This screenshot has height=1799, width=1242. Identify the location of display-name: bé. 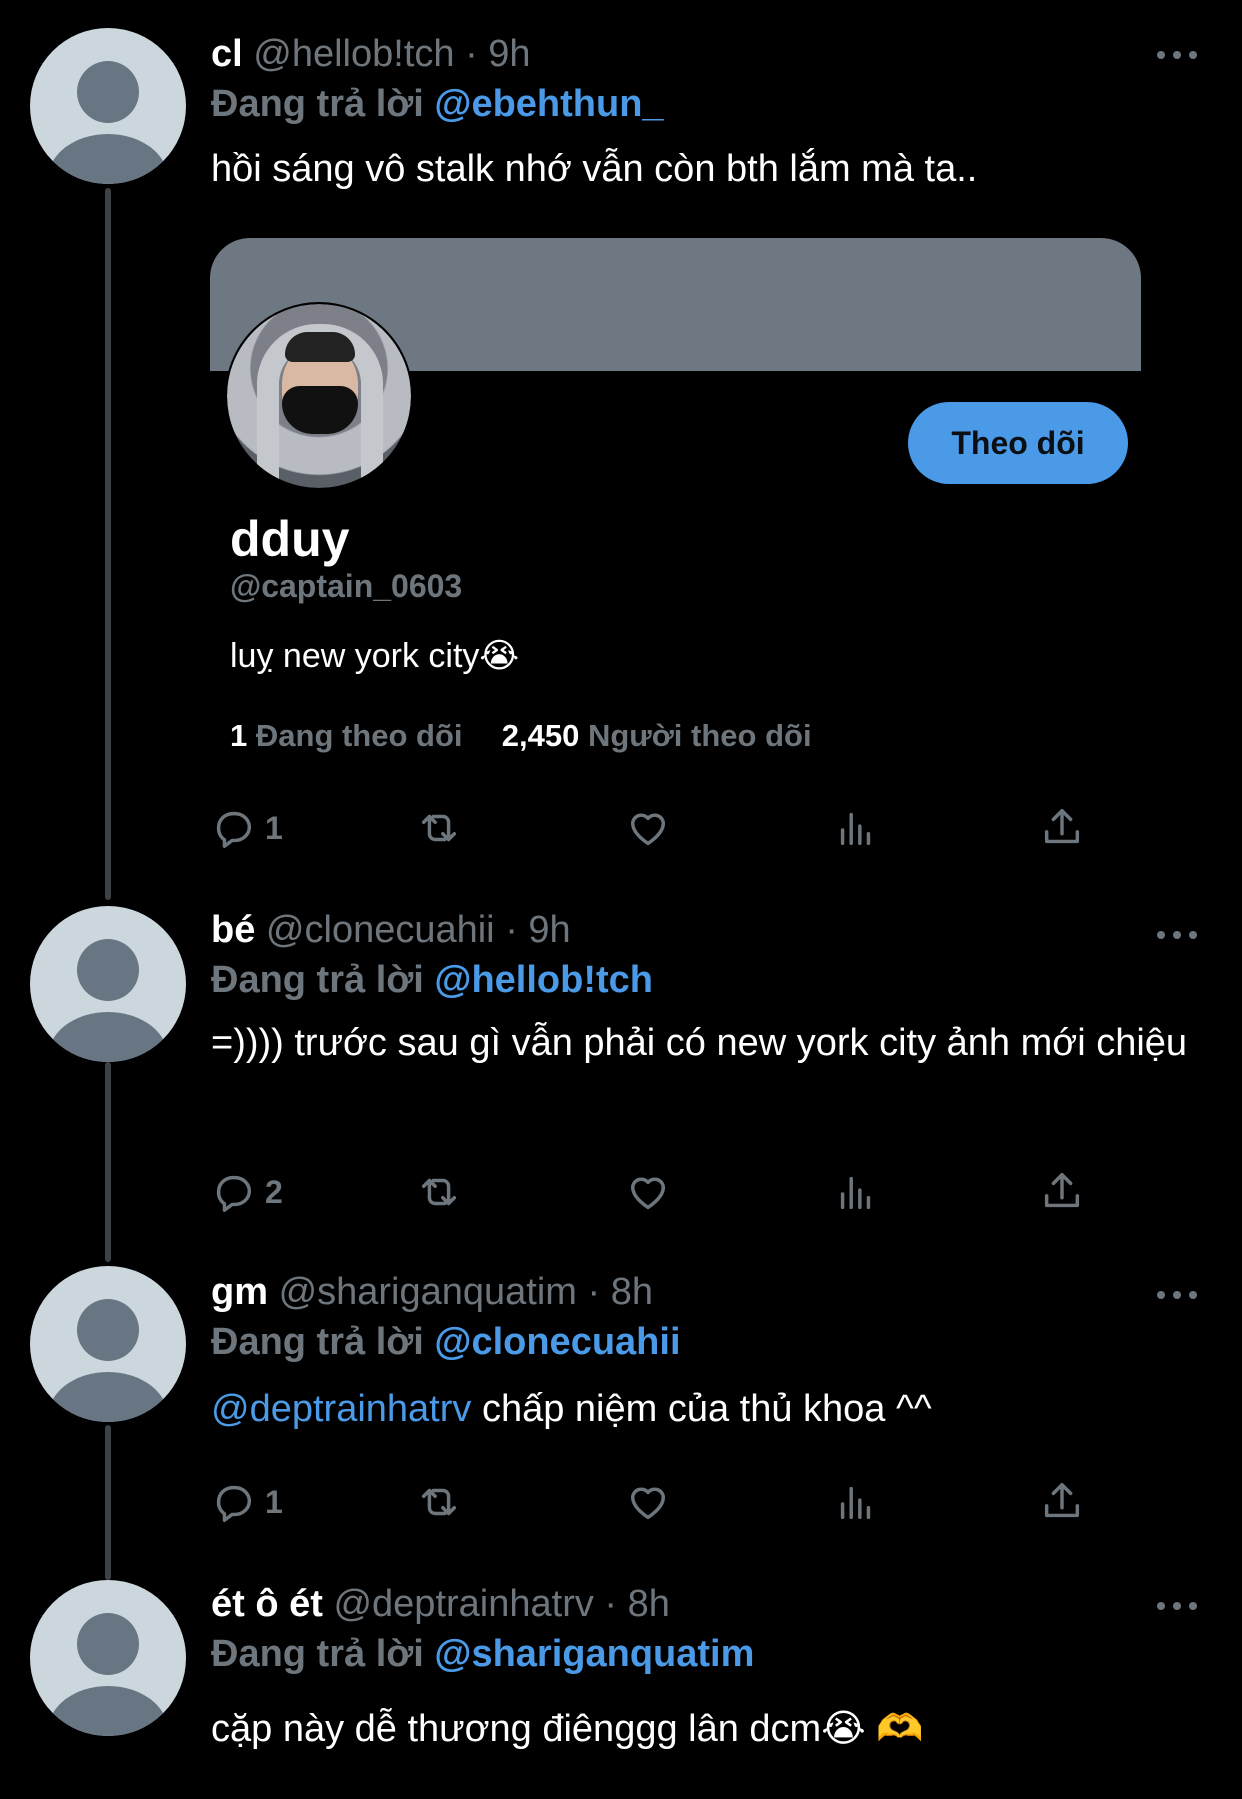
(233, 930).